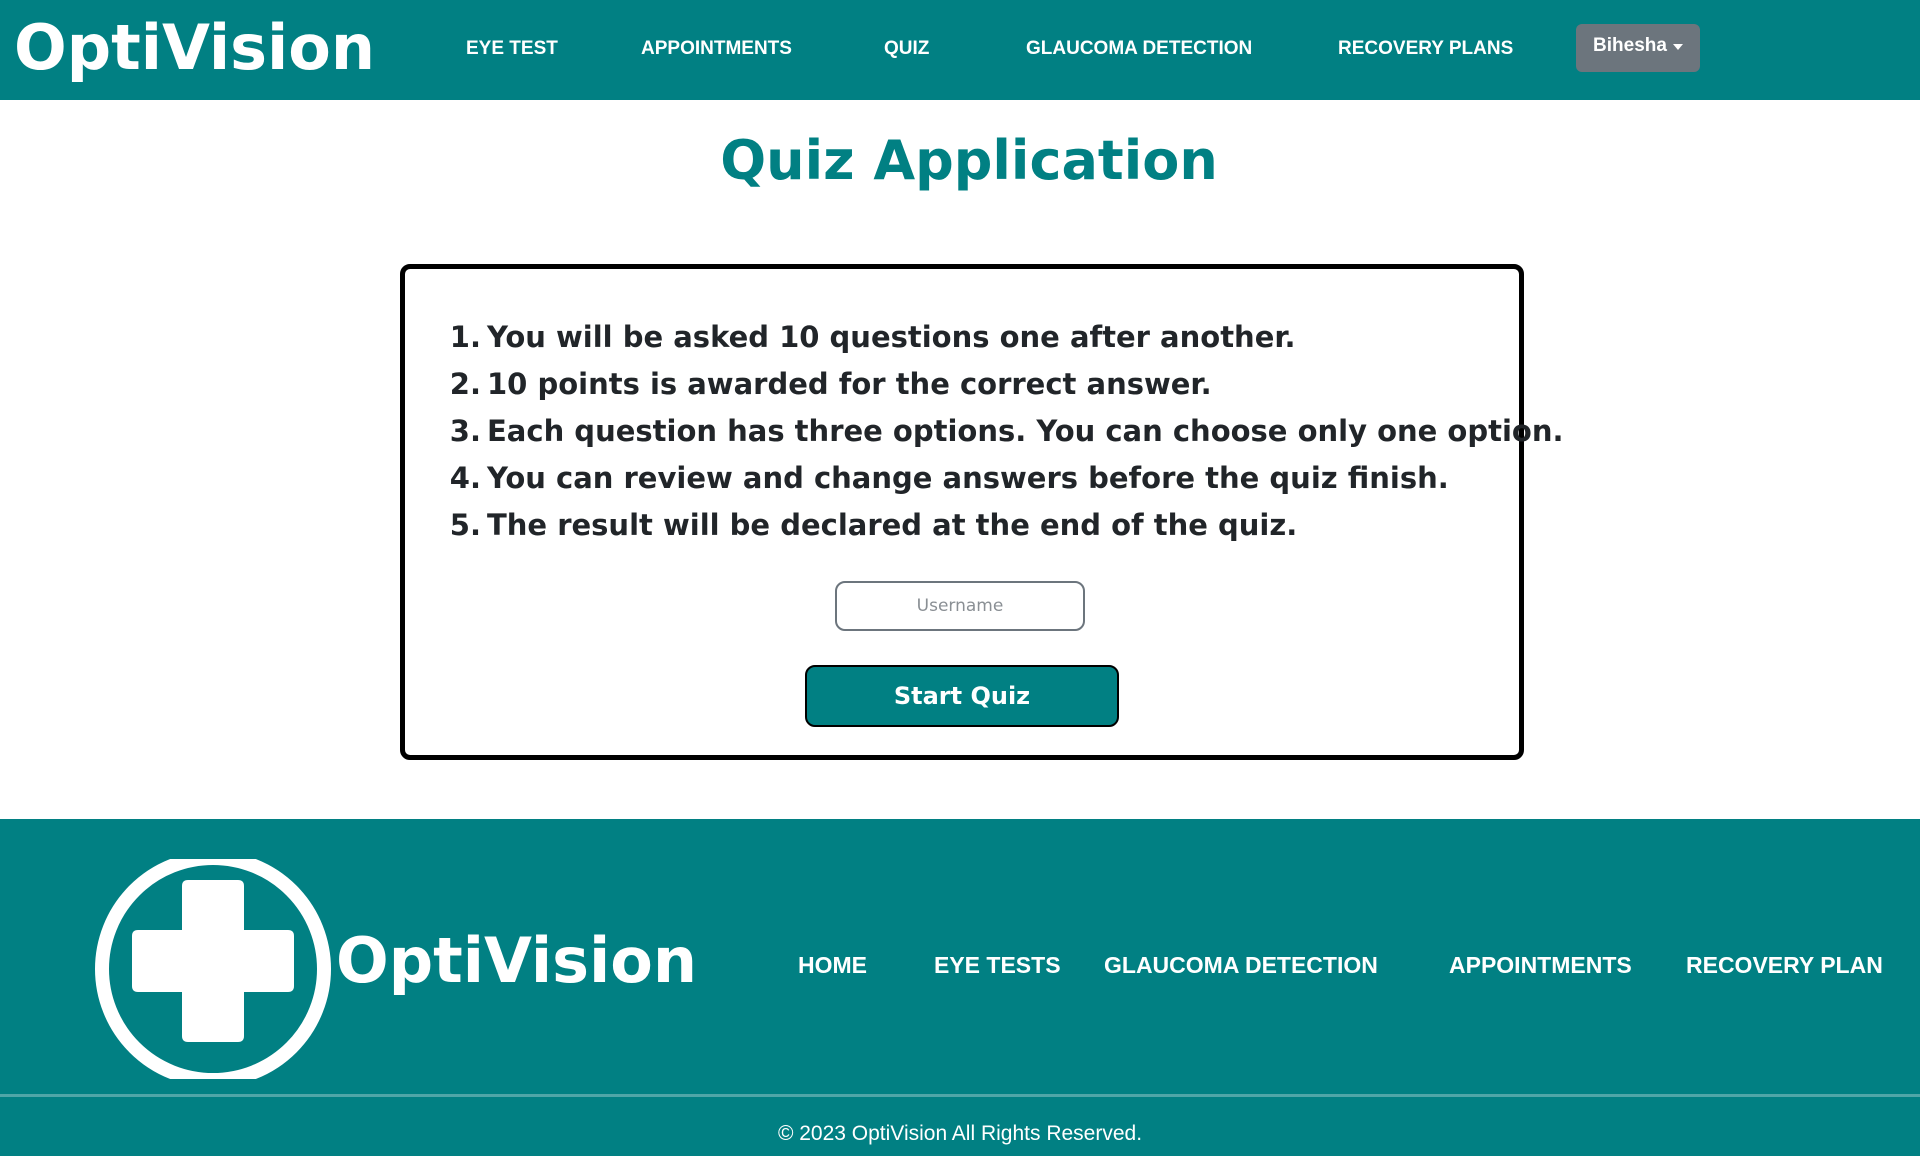 The width and height of the screenshot is (1920, 1156). What do you see at coordinates (969, 160) in the screenshot?
I see `page-title: Quiz Application` at bounding box center [969, 160].